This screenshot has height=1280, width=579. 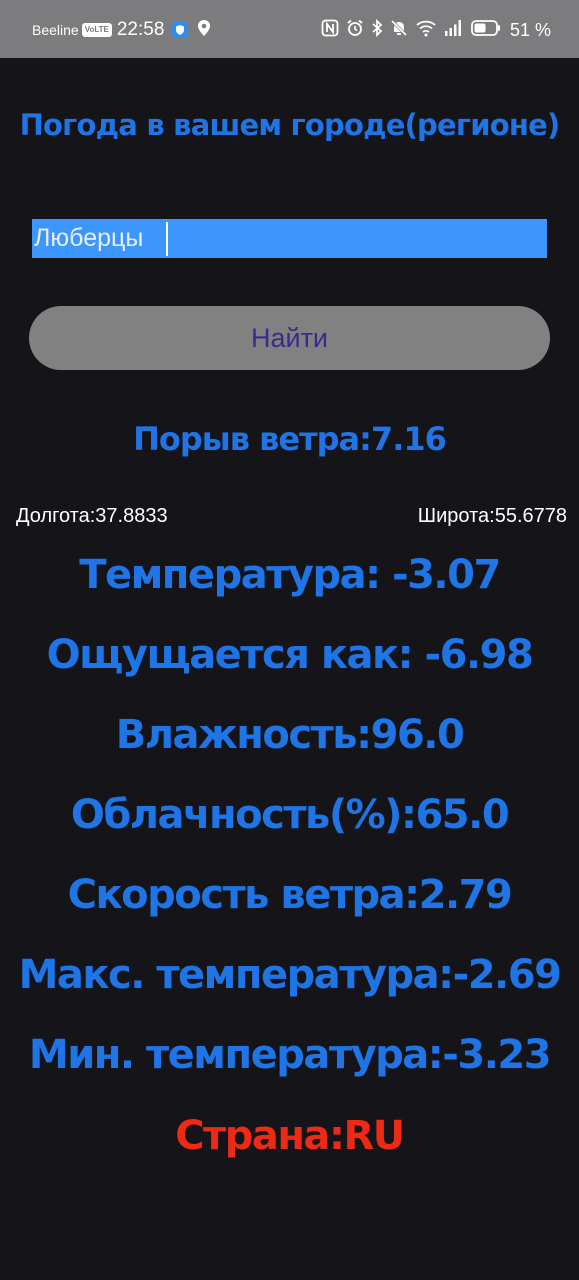 What do you see at coordinates (290, 975) in the screenshot?
I see `max-temperature-text: Макс. температура:-2.69` at bounding box center [290, 975].